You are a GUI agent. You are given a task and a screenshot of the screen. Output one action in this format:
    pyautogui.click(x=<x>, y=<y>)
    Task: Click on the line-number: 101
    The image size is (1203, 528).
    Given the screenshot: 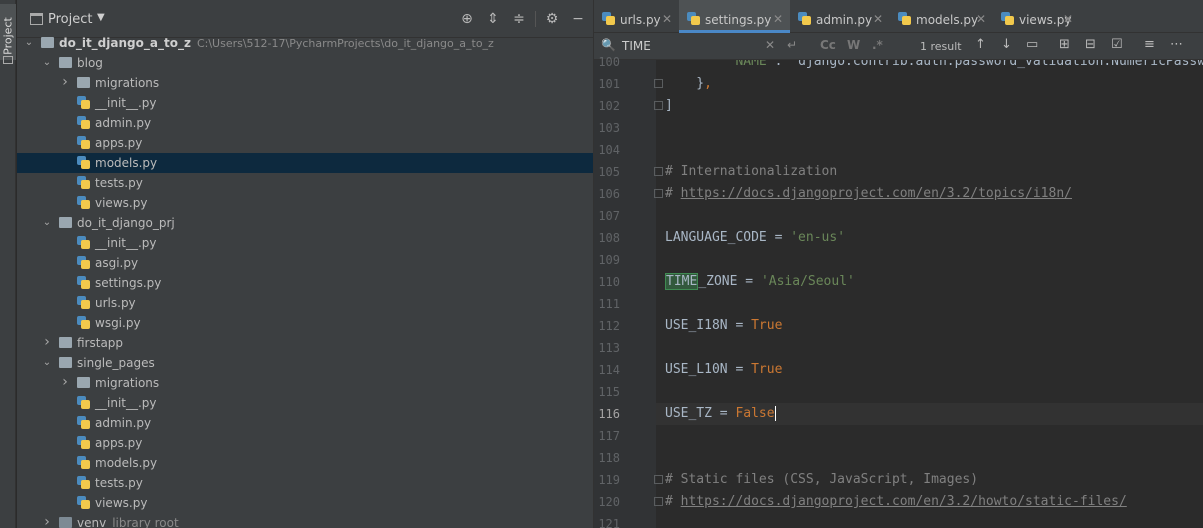 What is the action you would take?
    pyautogui.click(x=609, y=84)
    